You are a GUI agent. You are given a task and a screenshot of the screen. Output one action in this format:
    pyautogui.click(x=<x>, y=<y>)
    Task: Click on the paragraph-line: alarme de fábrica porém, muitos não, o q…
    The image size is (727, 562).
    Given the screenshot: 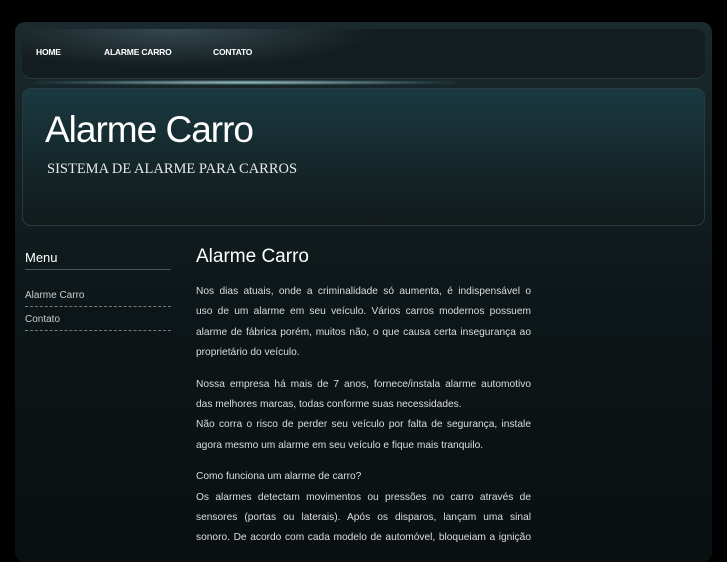 What is the action you would take?
    pyautogui.click(x=363, y=332)
    